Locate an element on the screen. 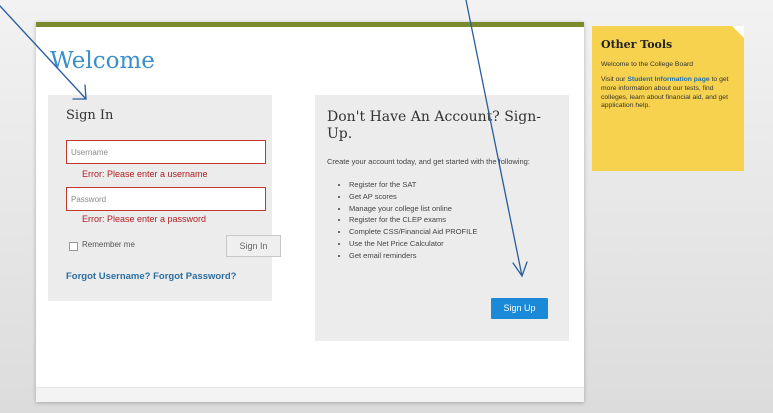 The image size is (773, 413). signin-title: Sign In is located at coordinates (90, 115).